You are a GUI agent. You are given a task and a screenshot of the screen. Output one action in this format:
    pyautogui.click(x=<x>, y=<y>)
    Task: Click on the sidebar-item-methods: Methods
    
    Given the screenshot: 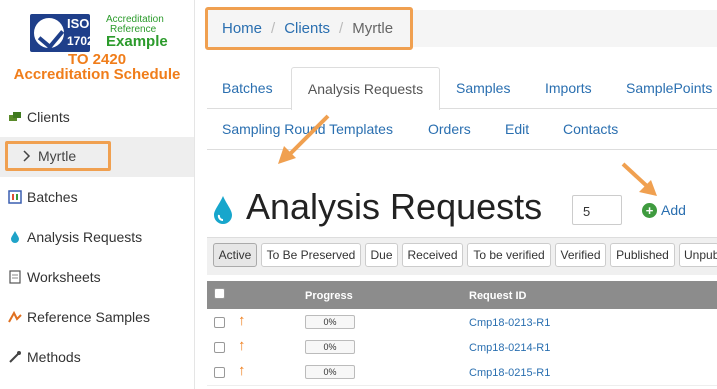 What is the action you would take?
    pyautogui.click(x=97, y=357)
    